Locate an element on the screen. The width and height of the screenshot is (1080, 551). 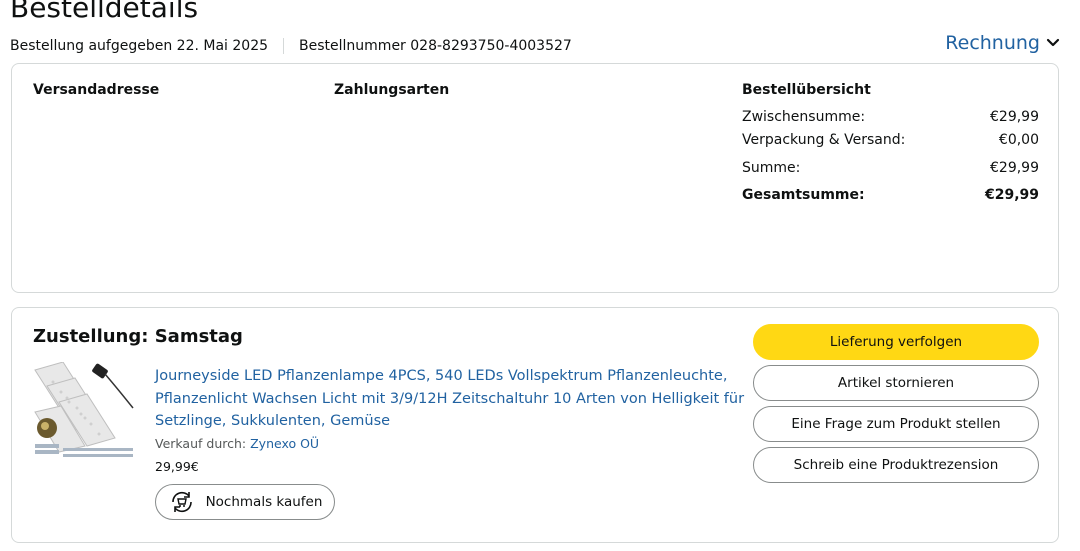
subtotal-value: €29,99 is located at coordinates (1014, 117).